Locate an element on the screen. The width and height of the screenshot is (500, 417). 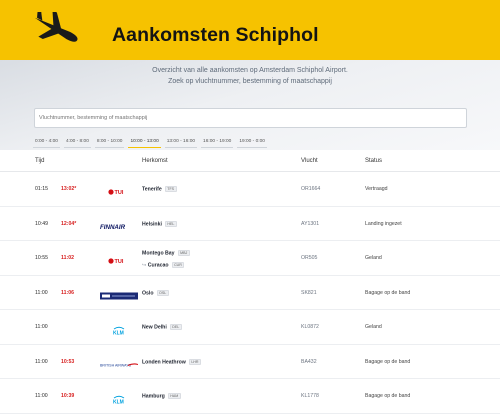
via-city: ↪ Curacao CUR is located at coordinates (163, 265).